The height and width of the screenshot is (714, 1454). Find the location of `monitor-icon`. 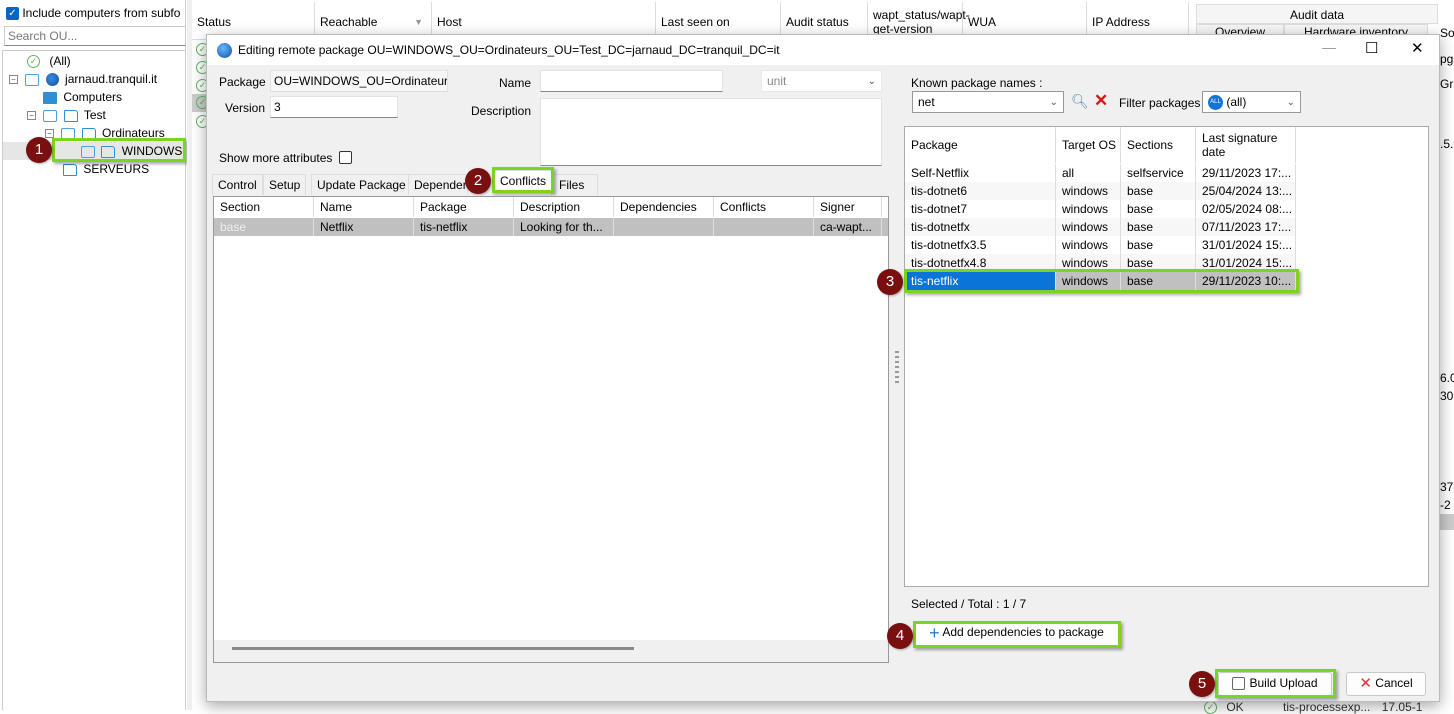

monitor-icon is located at coordinates (50, 97).